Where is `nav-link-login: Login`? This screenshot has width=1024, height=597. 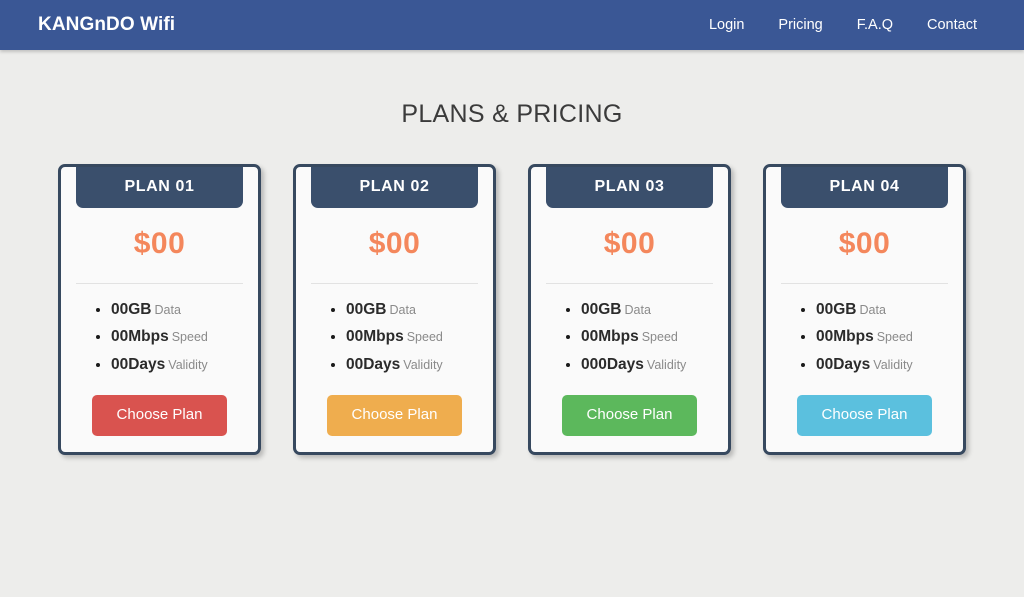 nav-link-login: Login is located at coordinates (726, 25).